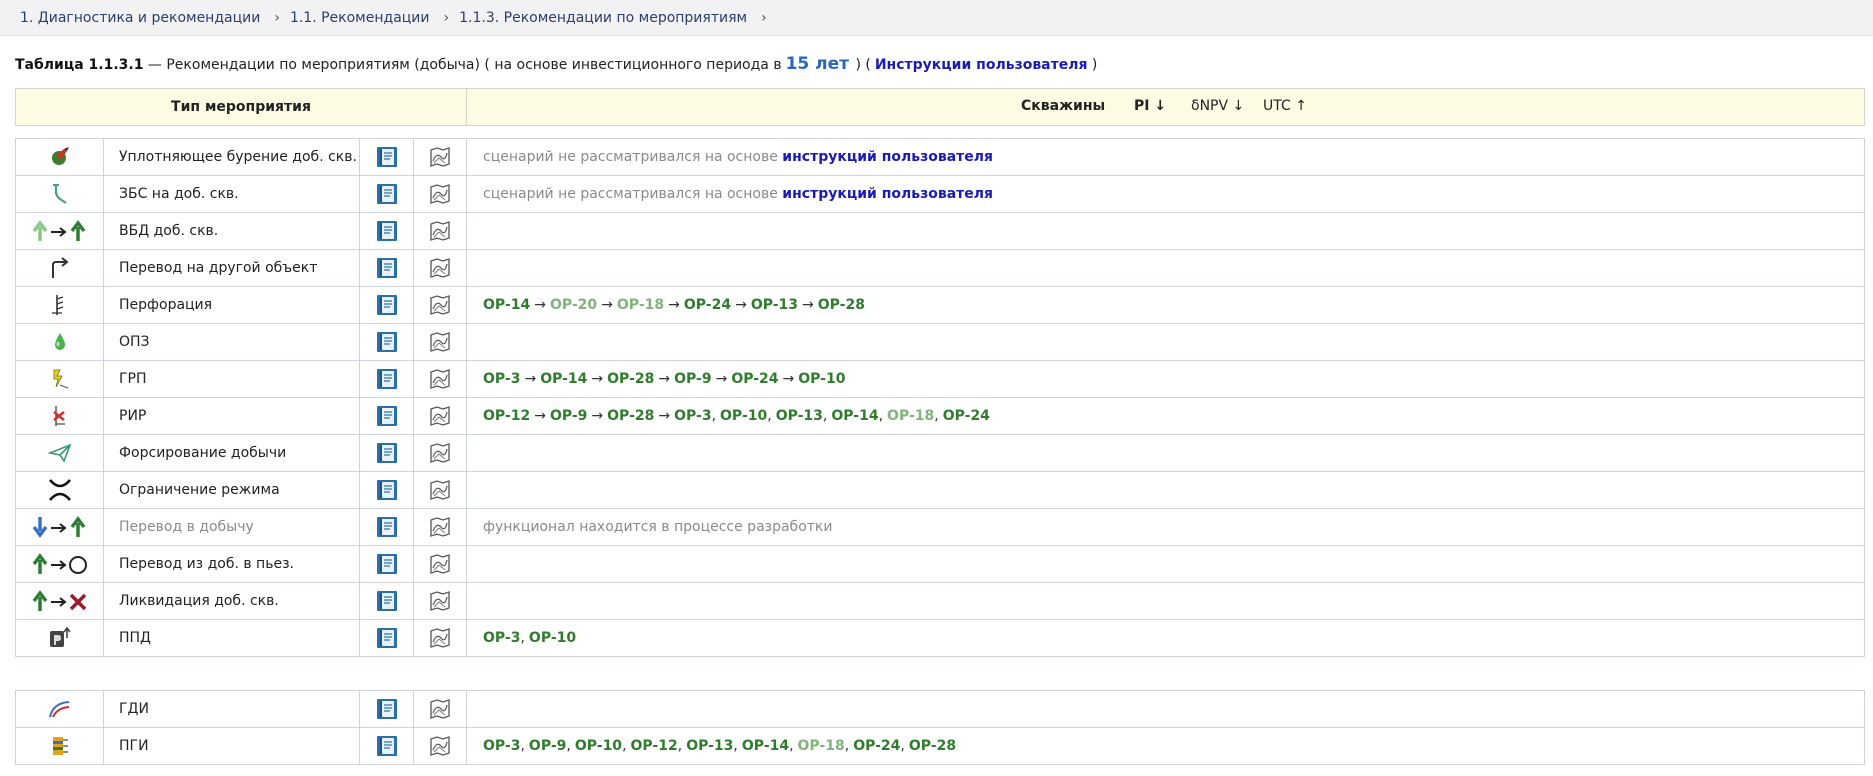 The image size is (1873, 776). I want to click on activity-name: Уплотняющее бурение доб. скв., so click(231, 157).